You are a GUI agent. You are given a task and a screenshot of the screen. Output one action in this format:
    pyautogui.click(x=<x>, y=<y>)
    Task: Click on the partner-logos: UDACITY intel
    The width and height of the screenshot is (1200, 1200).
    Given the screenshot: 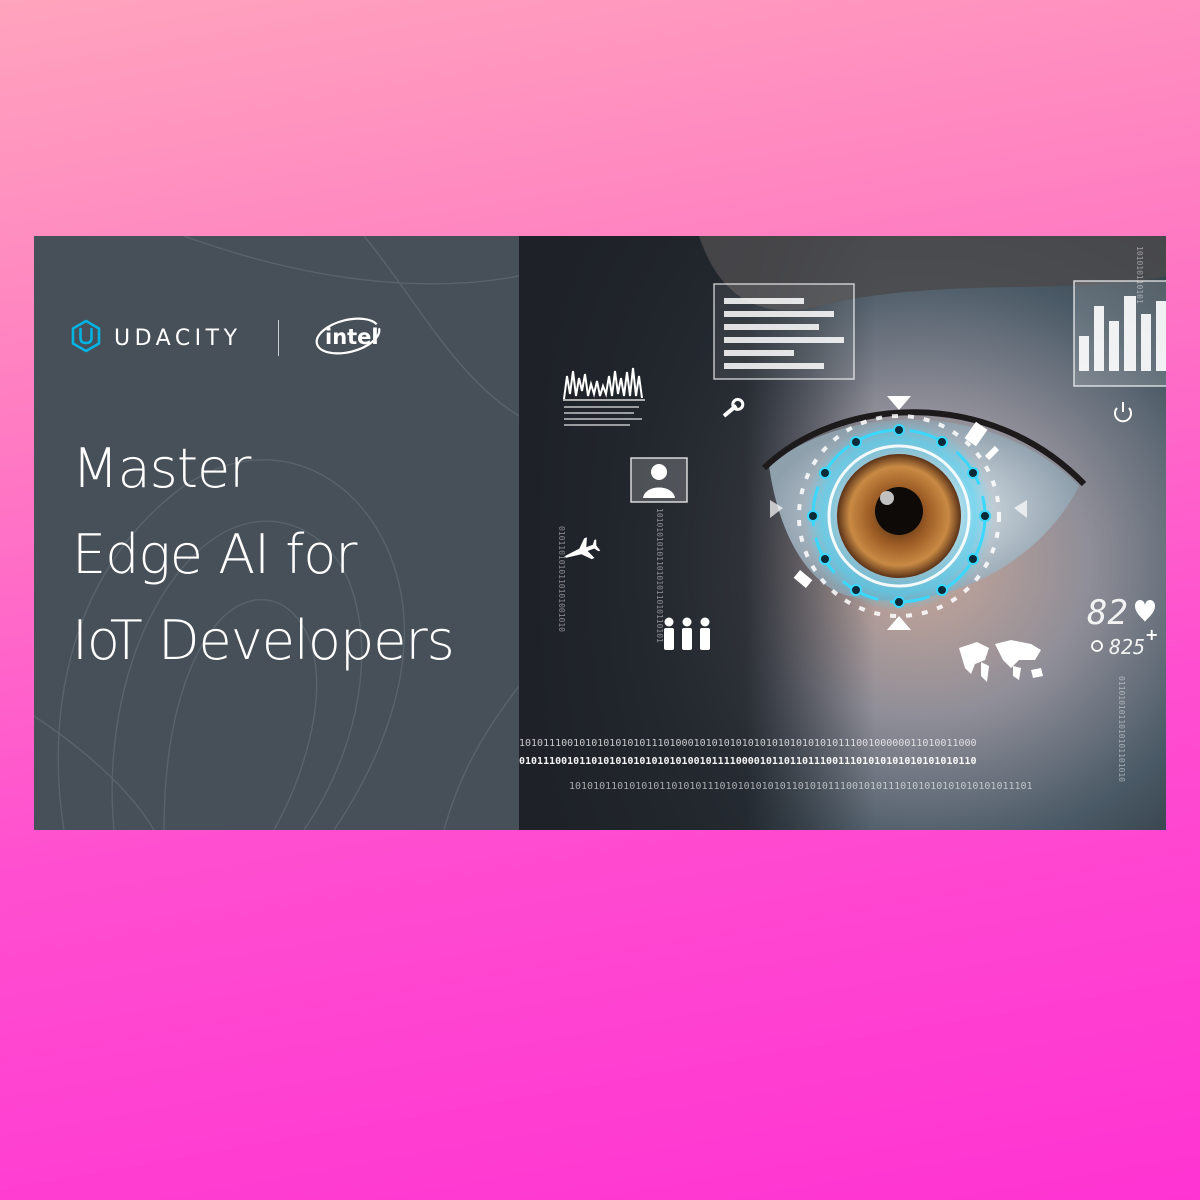 What is the action you would take?
    pyautogui.click(x=226, y=338)
    